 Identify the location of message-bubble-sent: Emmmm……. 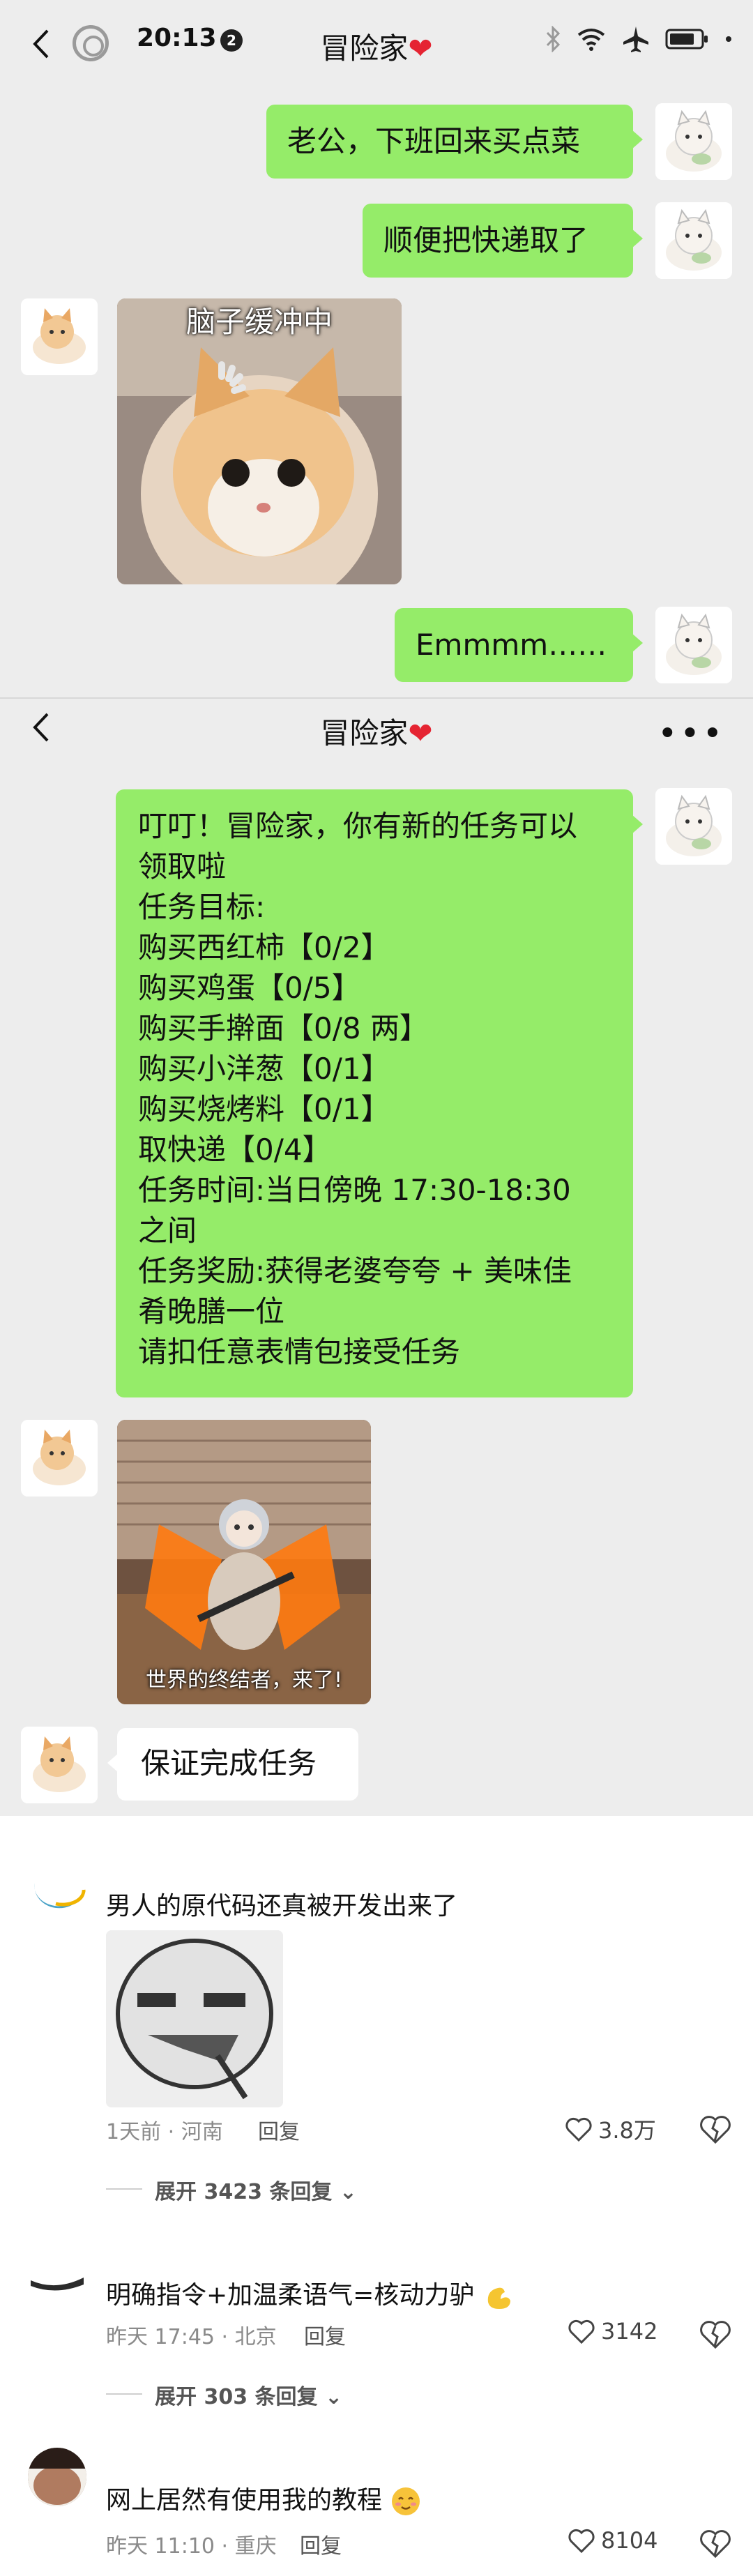
(519, 645).